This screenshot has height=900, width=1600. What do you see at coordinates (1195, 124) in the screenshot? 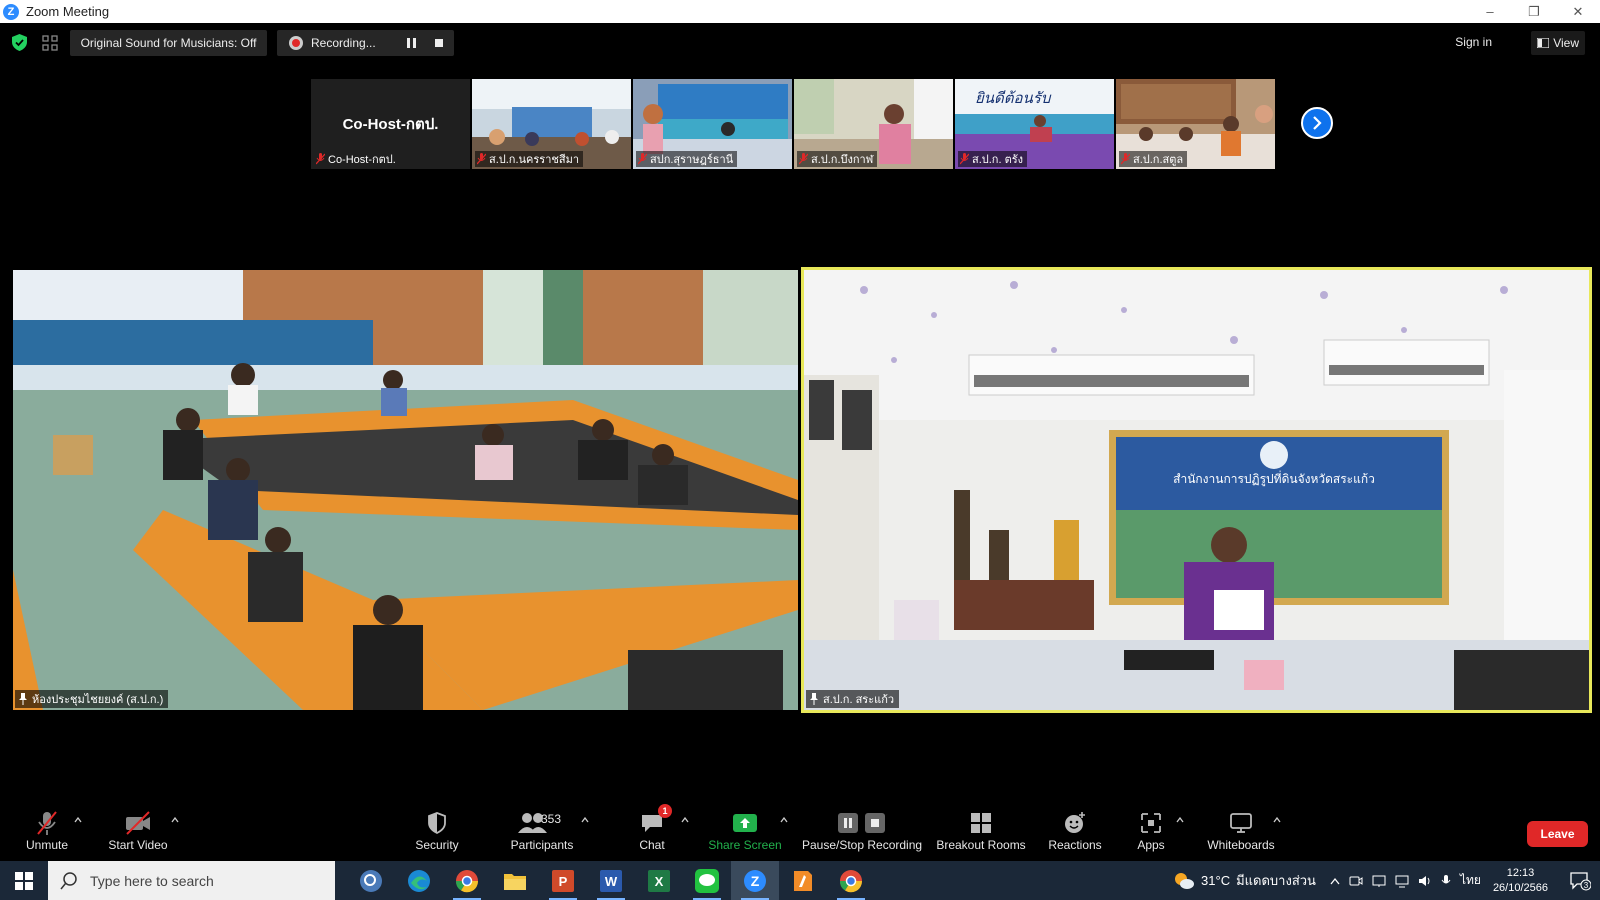
I see `video-thumb-satun: ส.ป.ก.สตูล` at bounding box center [1195, 124].